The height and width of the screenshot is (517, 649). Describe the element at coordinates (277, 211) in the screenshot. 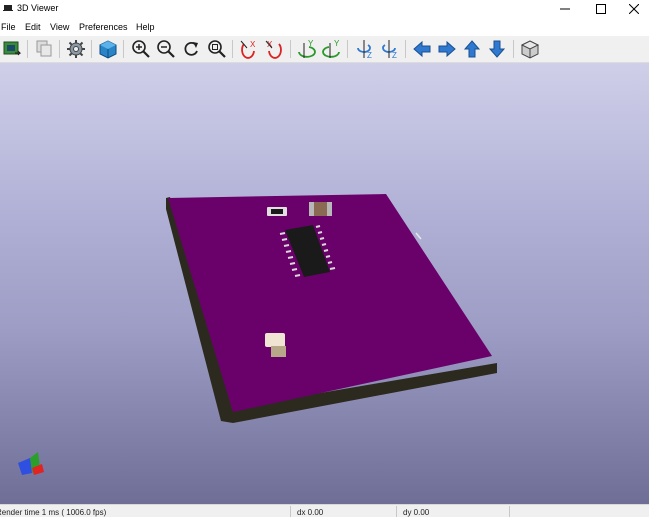

I see `smd-resistor` at that location.